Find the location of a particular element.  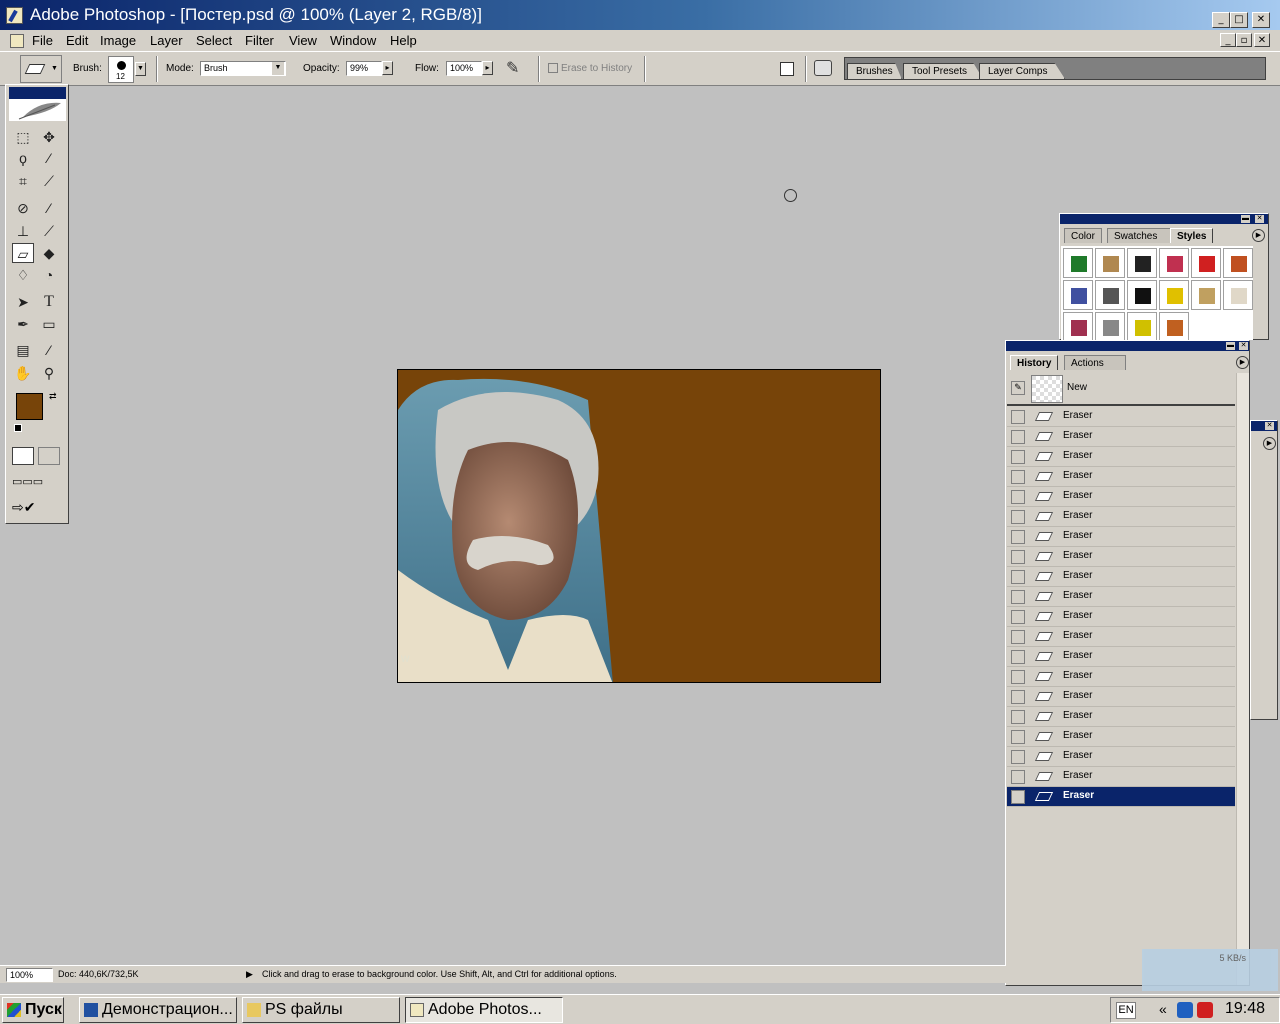

standard-mode-icon is located at coordinates (23, 456).